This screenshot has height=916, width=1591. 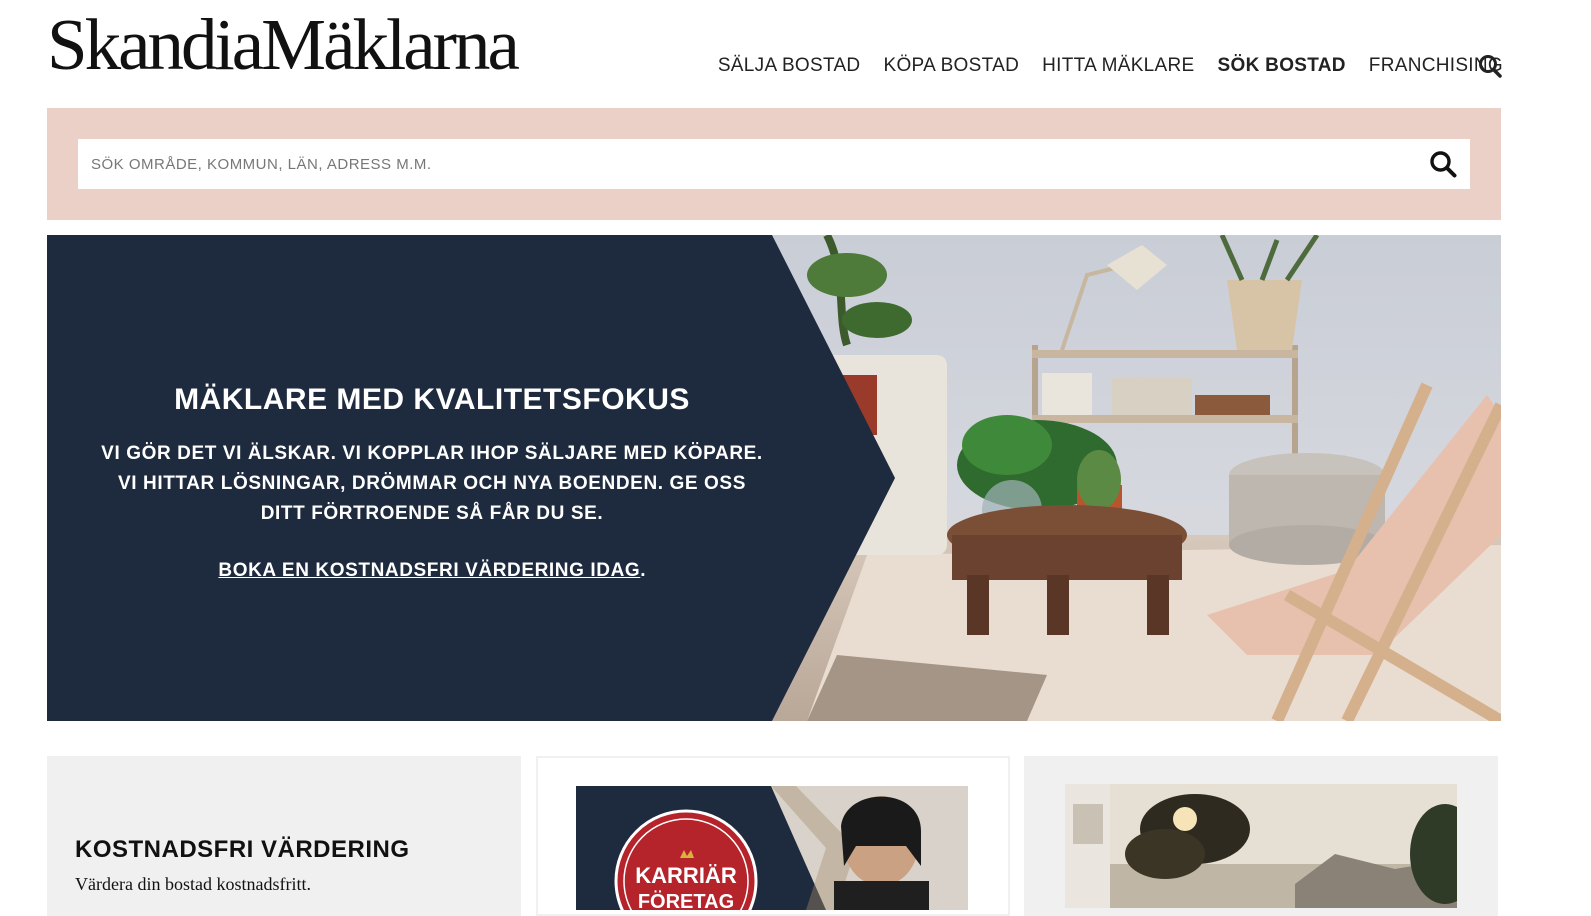 I want to click on card-seaside-home, so click(x=1261, y=836).